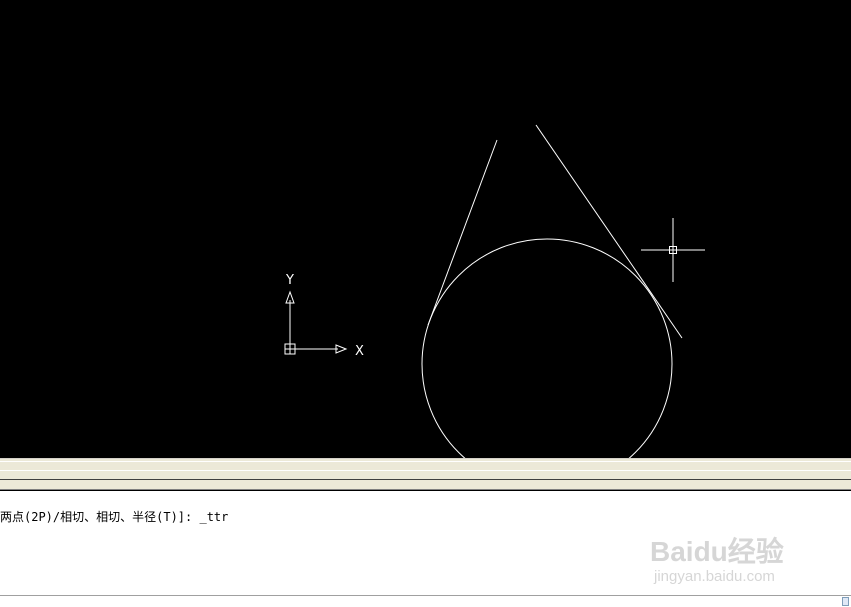 This screenshot has height=607, width=851. Describe the element at coordinates (425, 467) in the screenshot. I see `window-splitter` at that location.